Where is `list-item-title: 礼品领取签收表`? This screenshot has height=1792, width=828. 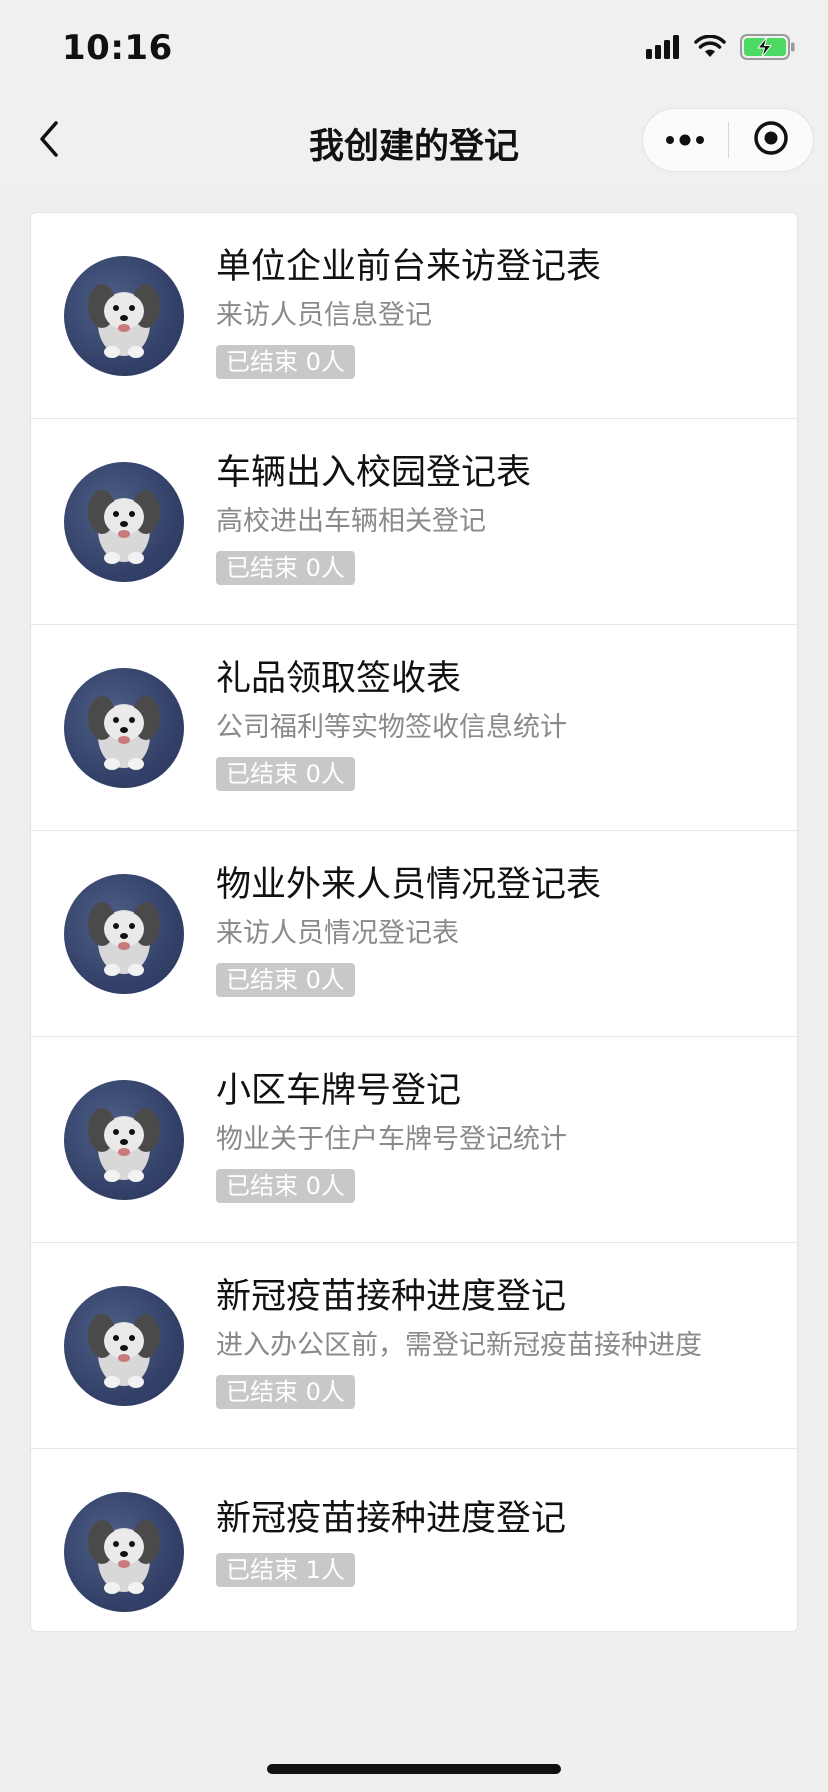
list-item-title: 礼品领取签收表 is located at coordinates (339, 679).